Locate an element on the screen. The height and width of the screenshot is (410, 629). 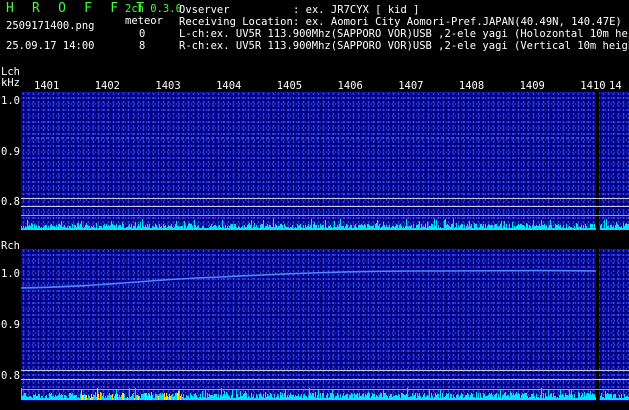
lch-ytick-3: 0.8 is located at coordinates (10, 202).